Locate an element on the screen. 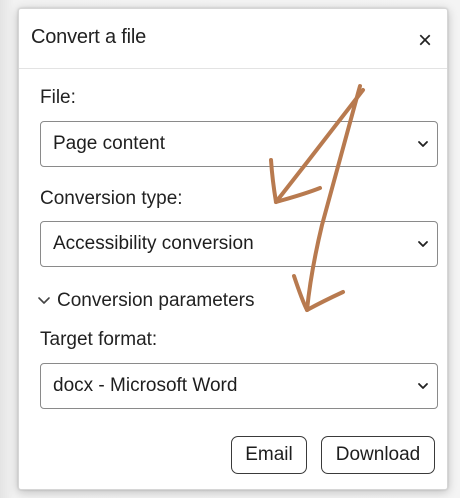 The height and width of the screenshot is (498, 460). conversion-type-select: Accessibility conversion is located at coordinates (239, 244).